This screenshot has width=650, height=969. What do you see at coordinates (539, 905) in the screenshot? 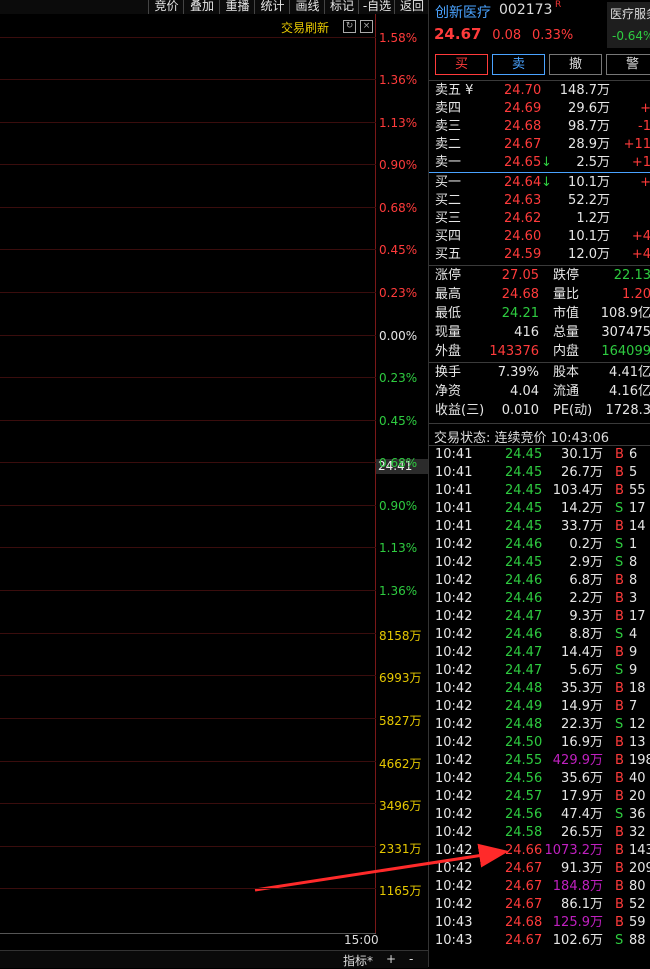
I see `tick-row: 10:4224.6786.1万B52` at bounding box center [539, 905].